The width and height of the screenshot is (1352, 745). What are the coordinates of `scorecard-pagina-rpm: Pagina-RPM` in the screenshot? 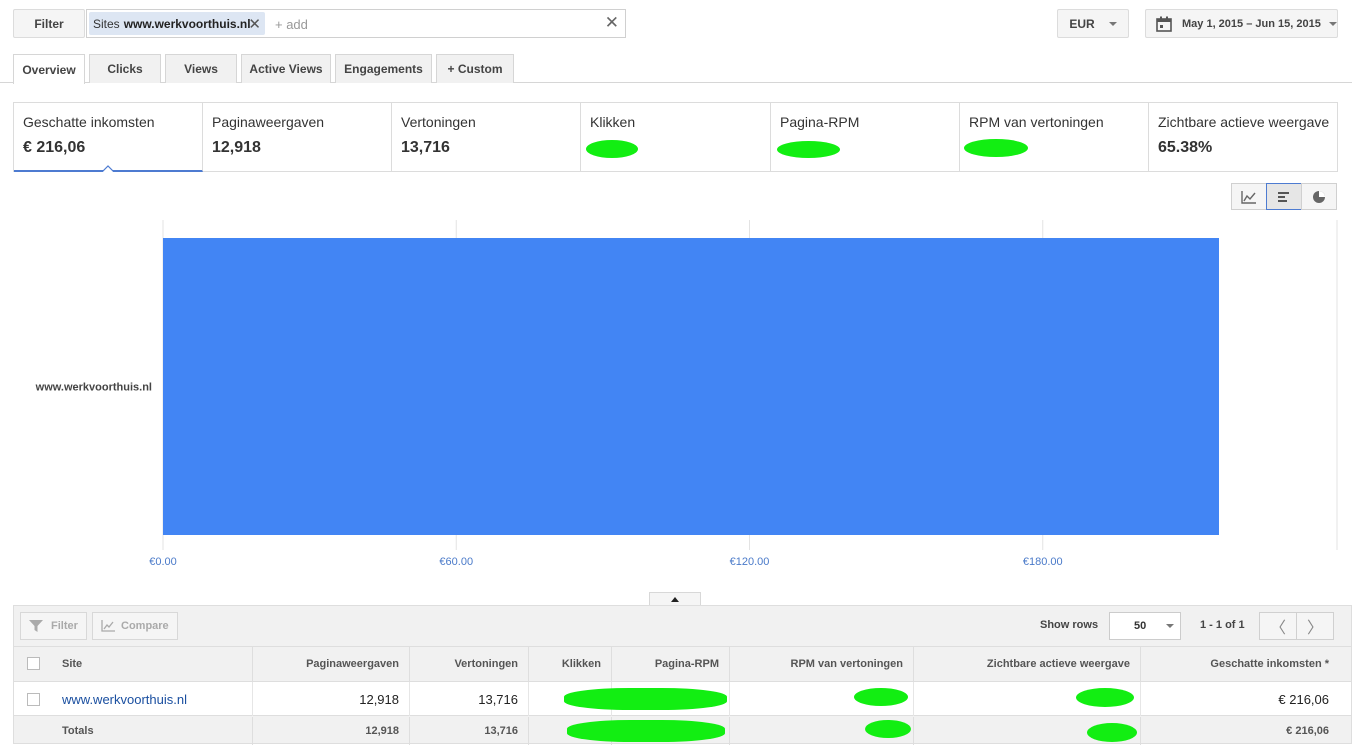 It's located at (865, 137).